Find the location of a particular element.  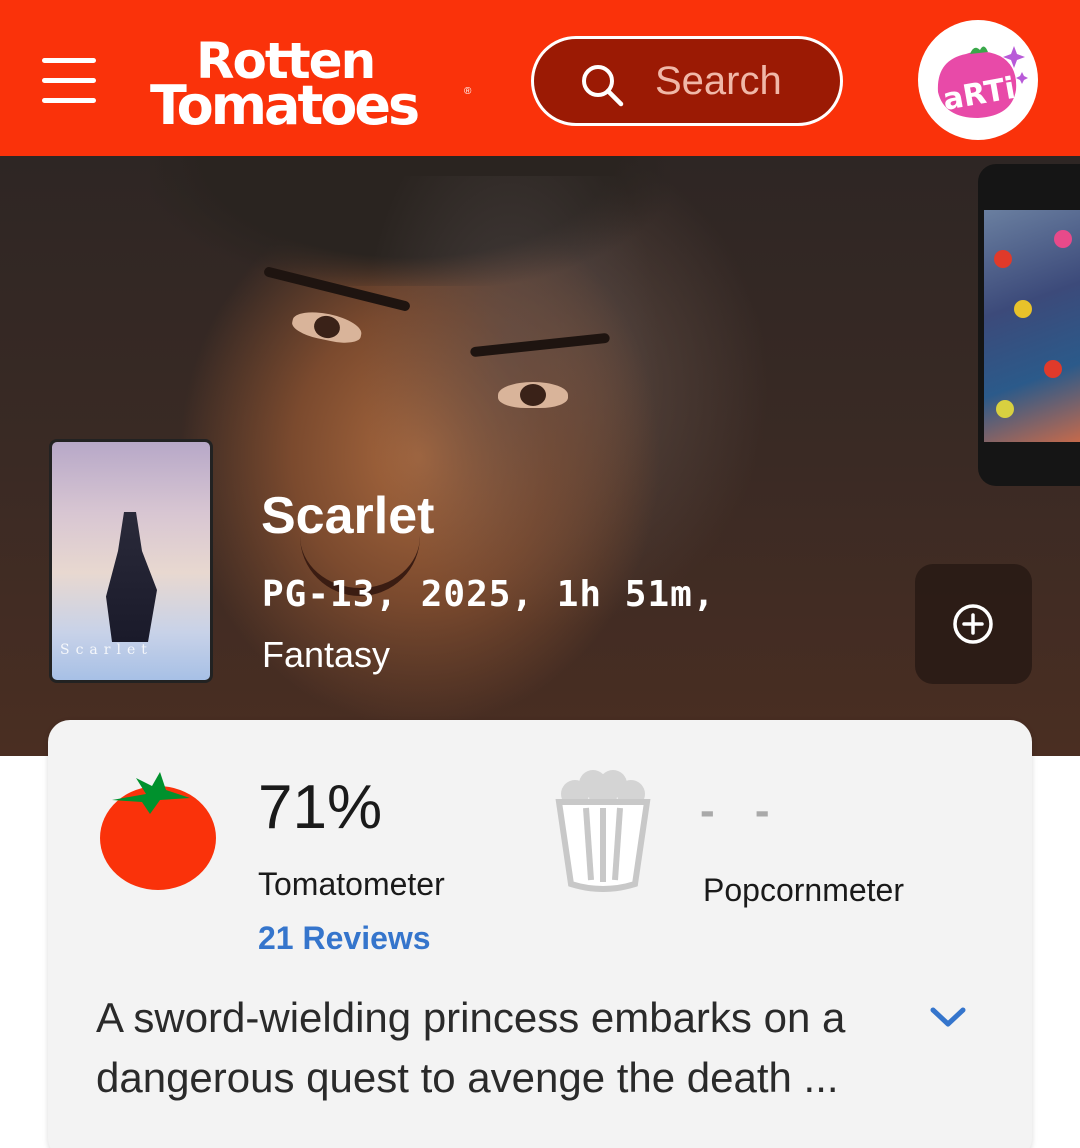

poster-title: Scarlet is located at coordinates (106, 650).